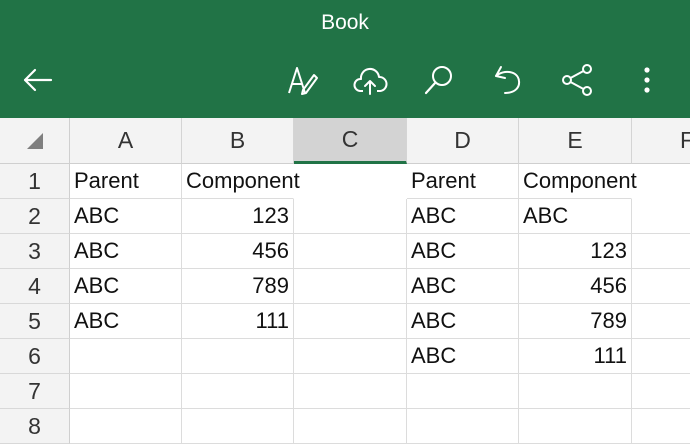 The image size is (690, 447). I want to click on cell-f7, so click(661, 391).